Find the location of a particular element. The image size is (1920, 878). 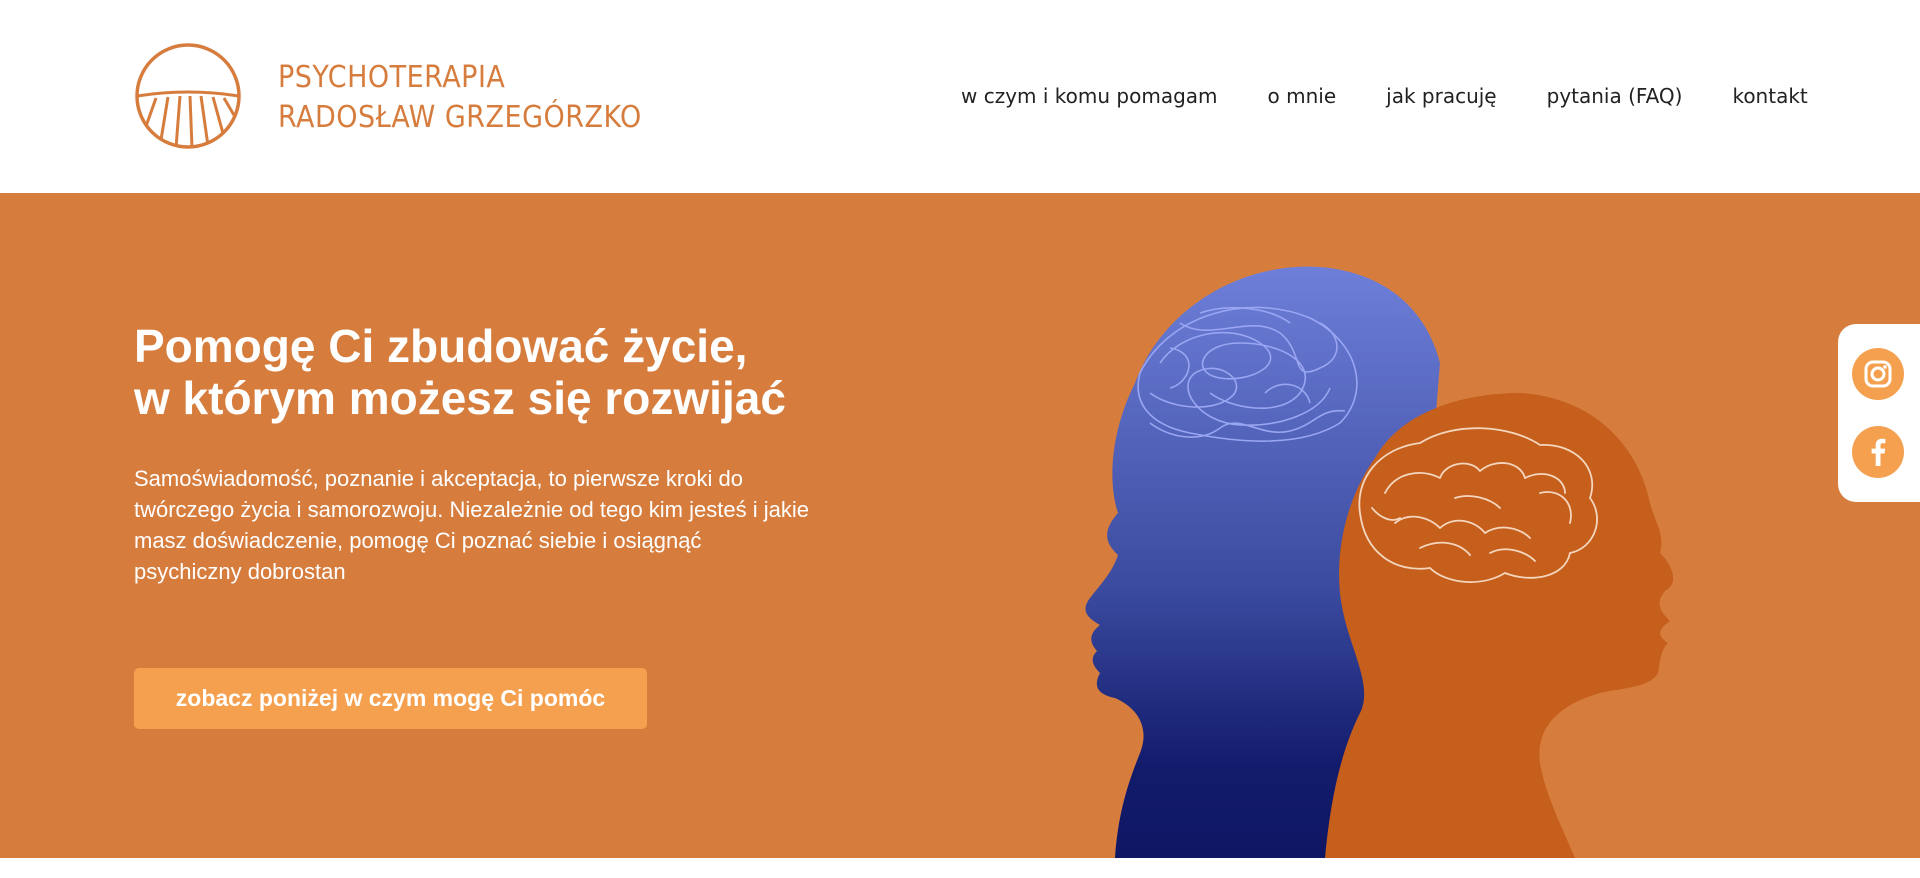

instagram-icon is located at coordinates (1878, 374).